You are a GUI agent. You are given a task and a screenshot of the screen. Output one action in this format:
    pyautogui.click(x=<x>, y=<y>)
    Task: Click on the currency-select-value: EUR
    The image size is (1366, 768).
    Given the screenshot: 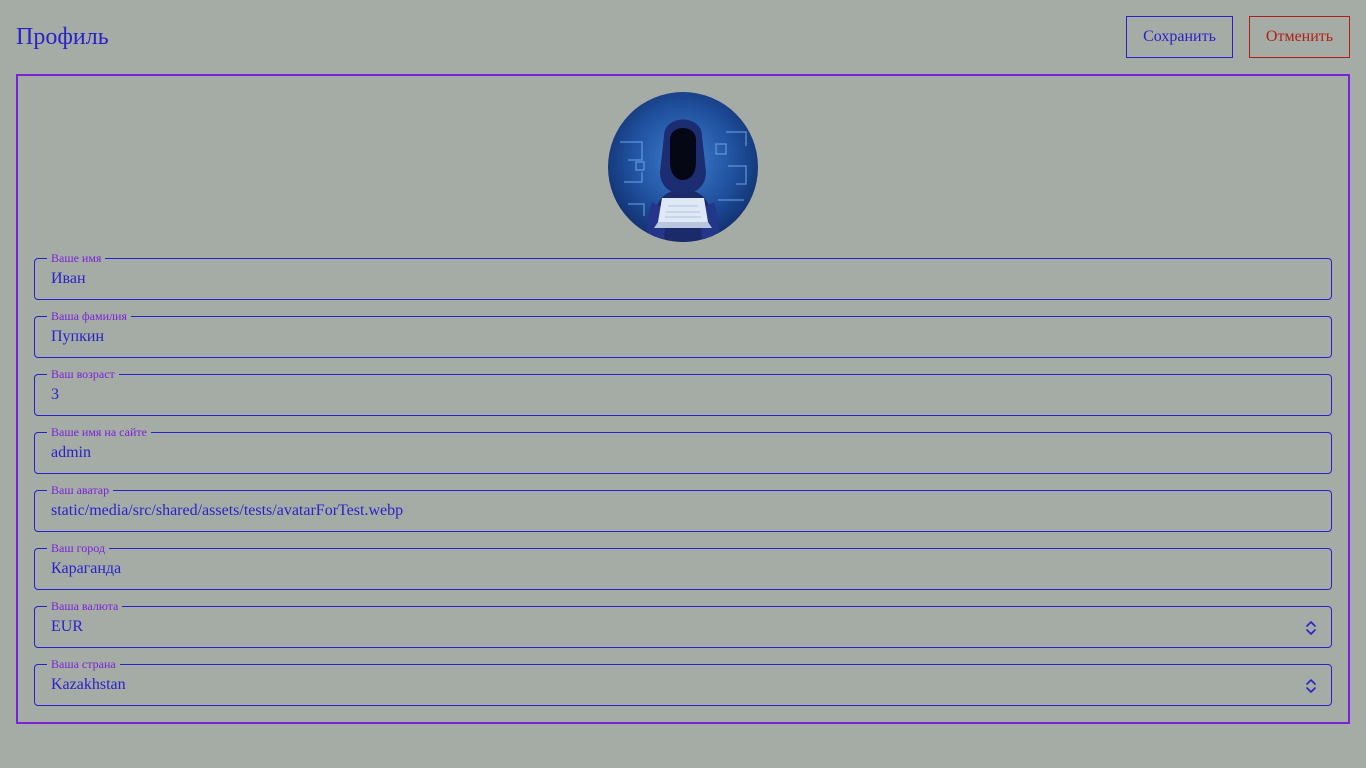 What is the action you would take?
    pyautogui.click(x=67, y=627)
    